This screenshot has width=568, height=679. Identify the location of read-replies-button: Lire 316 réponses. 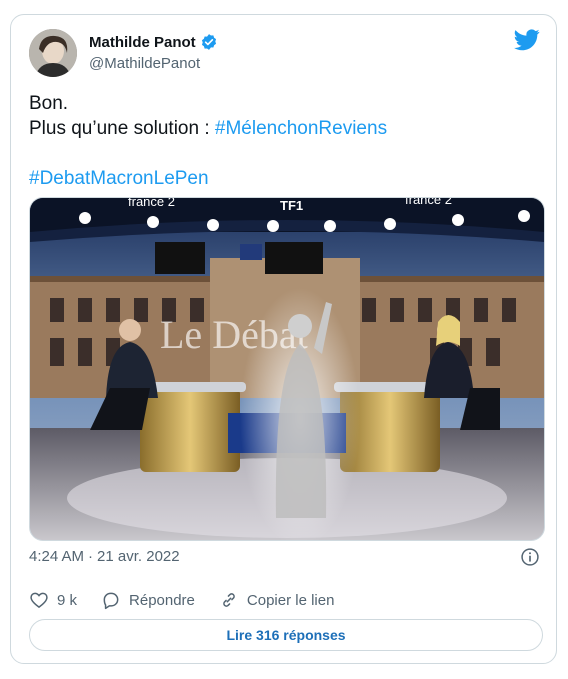
(286, 635).